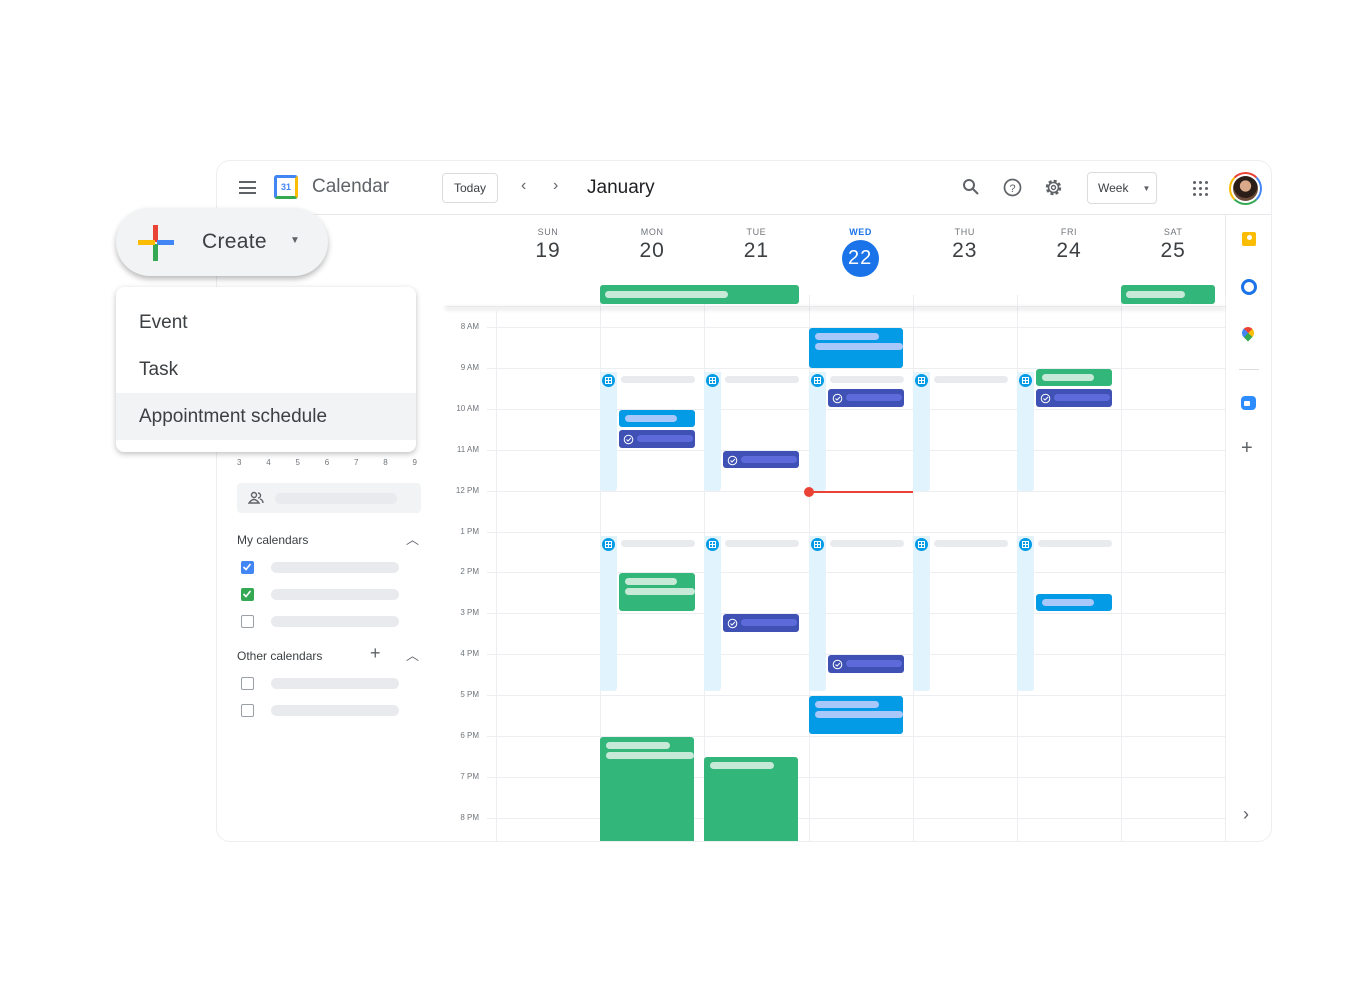 This screenshot has height=1000, width=1368. I want to click on maps-icon, so click(1248, 333).